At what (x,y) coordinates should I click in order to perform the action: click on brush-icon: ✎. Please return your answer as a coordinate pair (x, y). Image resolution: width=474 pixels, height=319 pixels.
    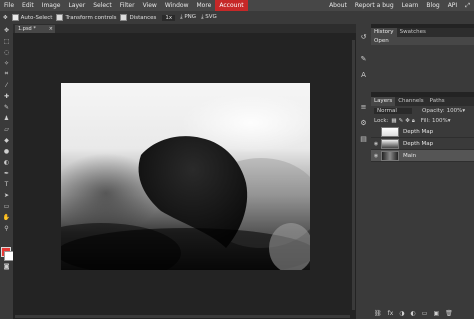
    Looking at the image, I should click on (6, 107).